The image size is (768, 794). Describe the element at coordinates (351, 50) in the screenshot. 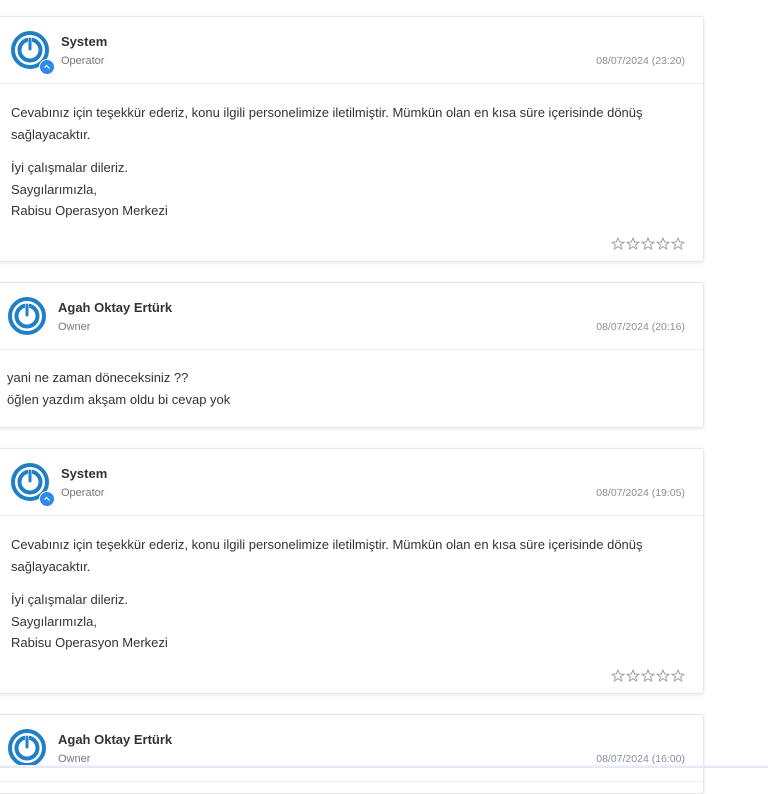

I see `message-header: System Operator 08/07/2024 (23:20)` at that location.